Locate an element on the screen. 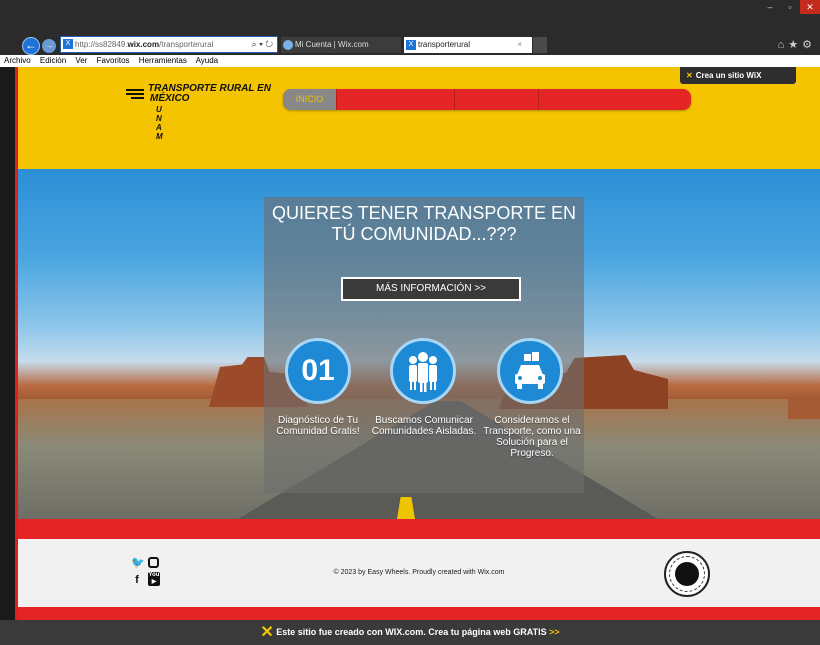 This screenshot has width=820, height=645. wix-logo-icon: ✕ is located at coordinates (267, 633).